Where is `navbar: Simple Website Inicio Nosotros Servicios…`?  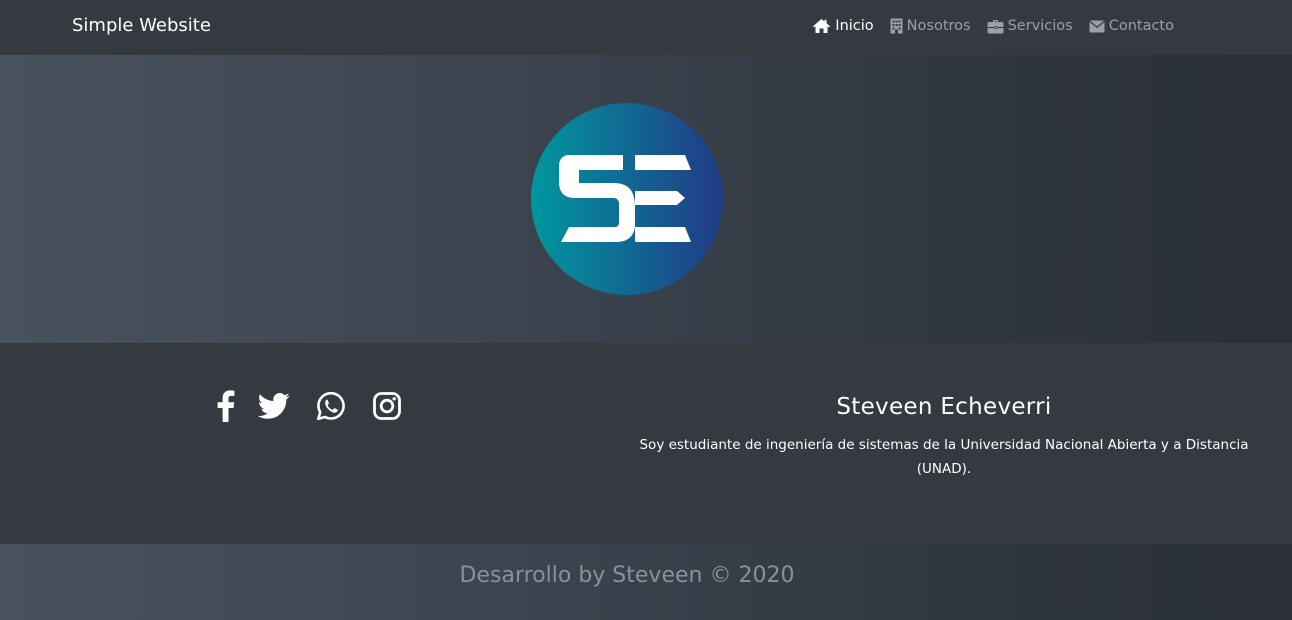
navbar: Simple Website Inicio Nosotros Servicios… is located at coordinates (646, 27).